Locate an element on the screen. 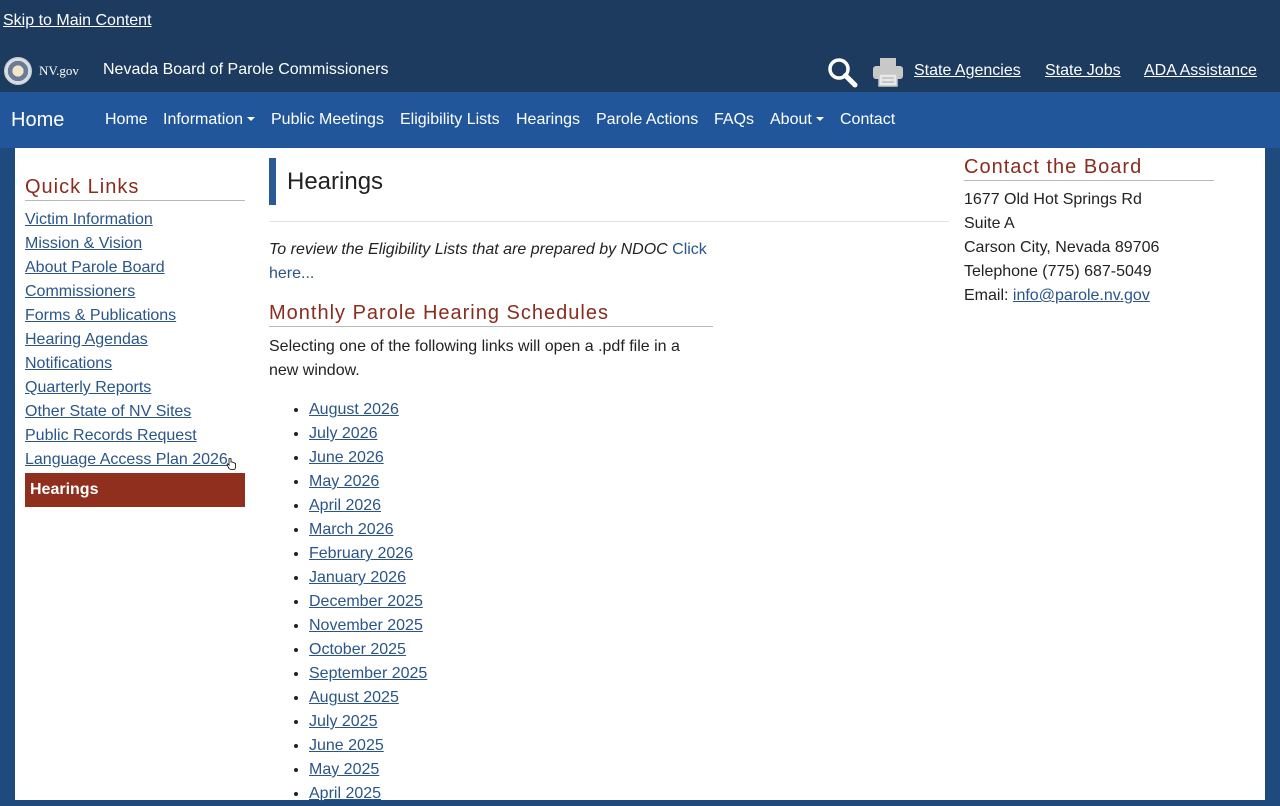 The image size is (1280, 806). nav-parole-actions: Parole Actions is located at coordinates (647, 120).